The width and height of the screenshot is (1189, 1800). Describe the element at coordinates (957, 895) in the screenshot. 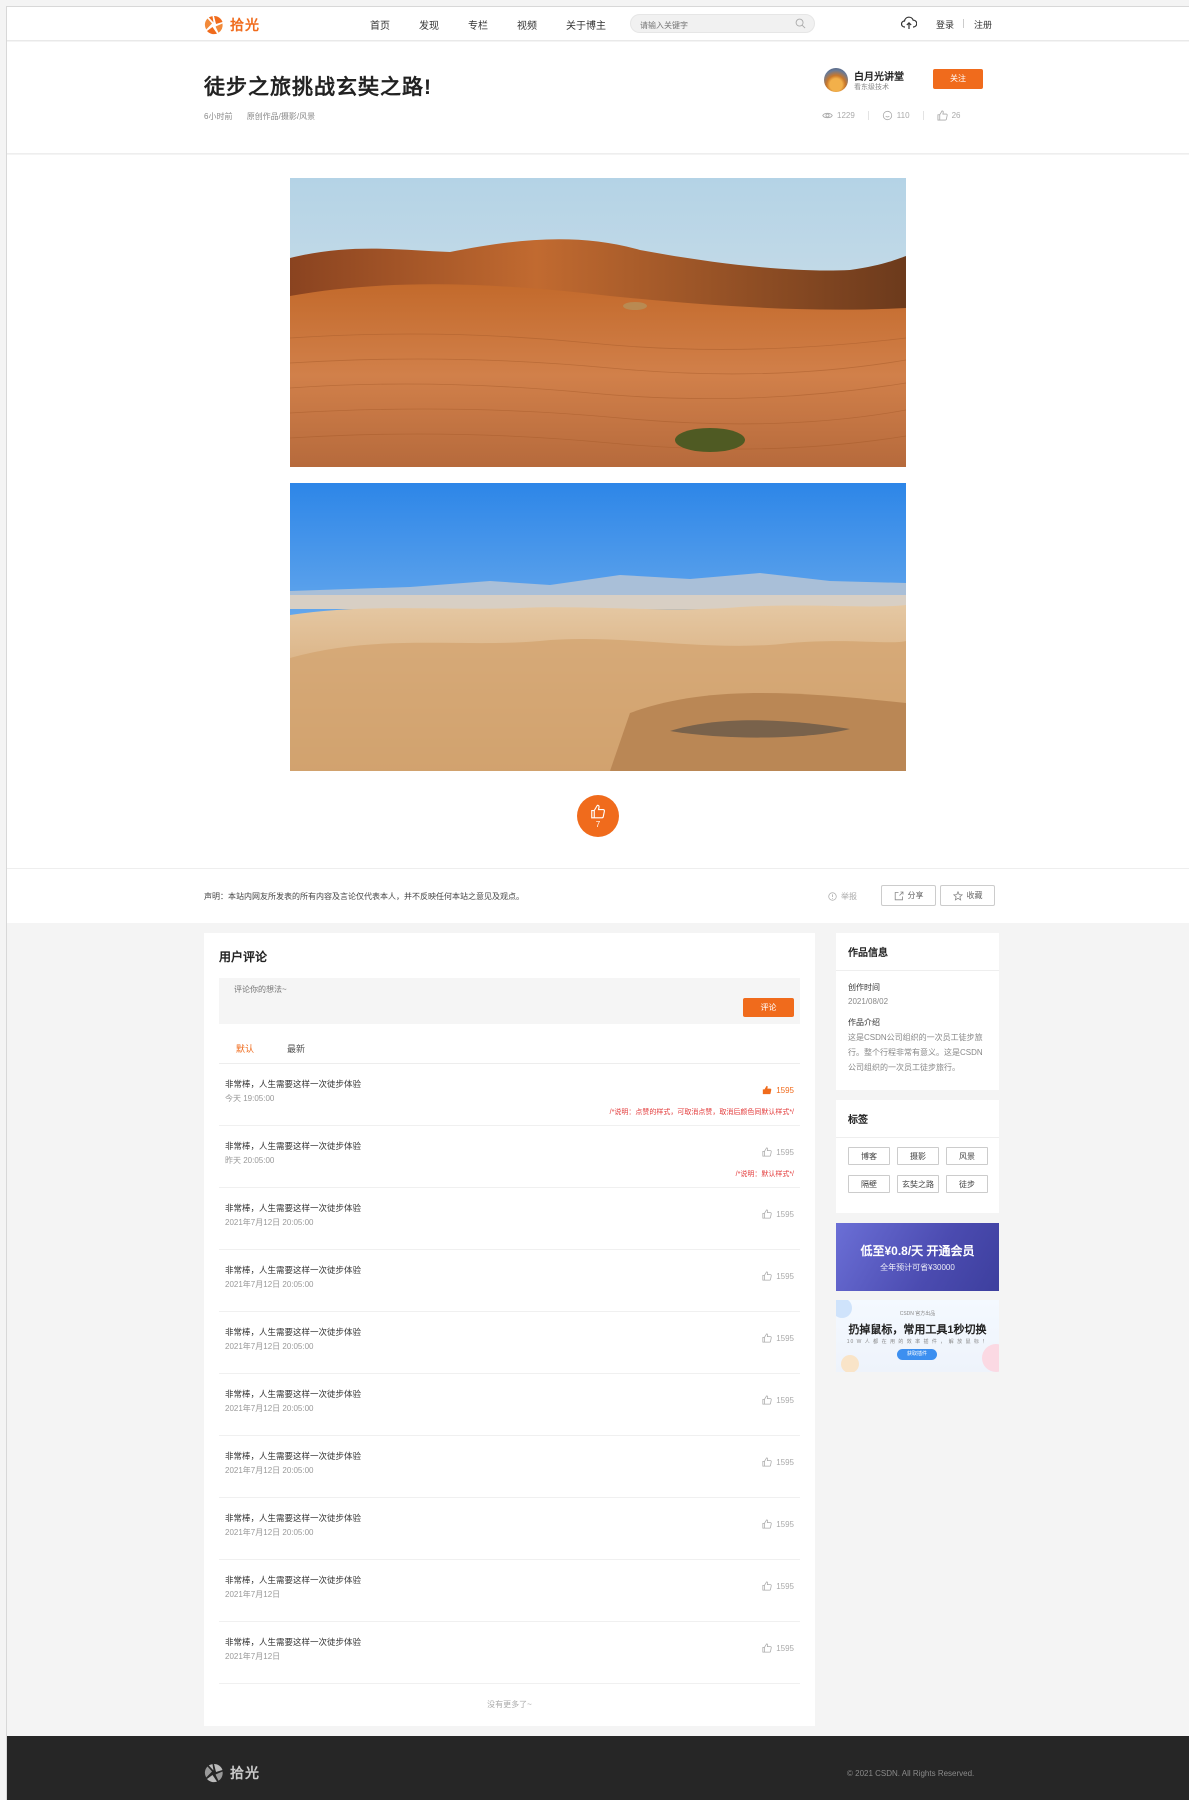

I see `star-icon` at that location.